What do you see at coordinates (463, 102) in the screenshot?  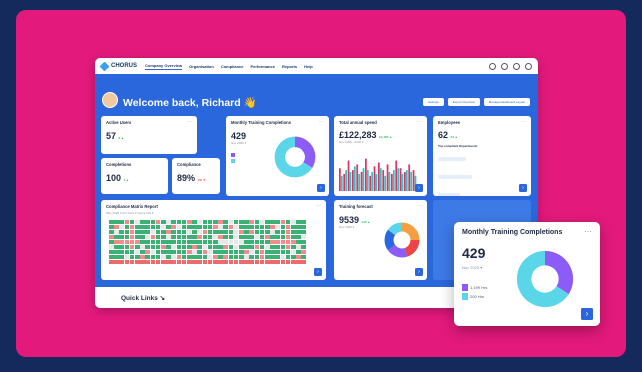 I see `export-overview-button: Export Overview` at bounding box center [463, 102].